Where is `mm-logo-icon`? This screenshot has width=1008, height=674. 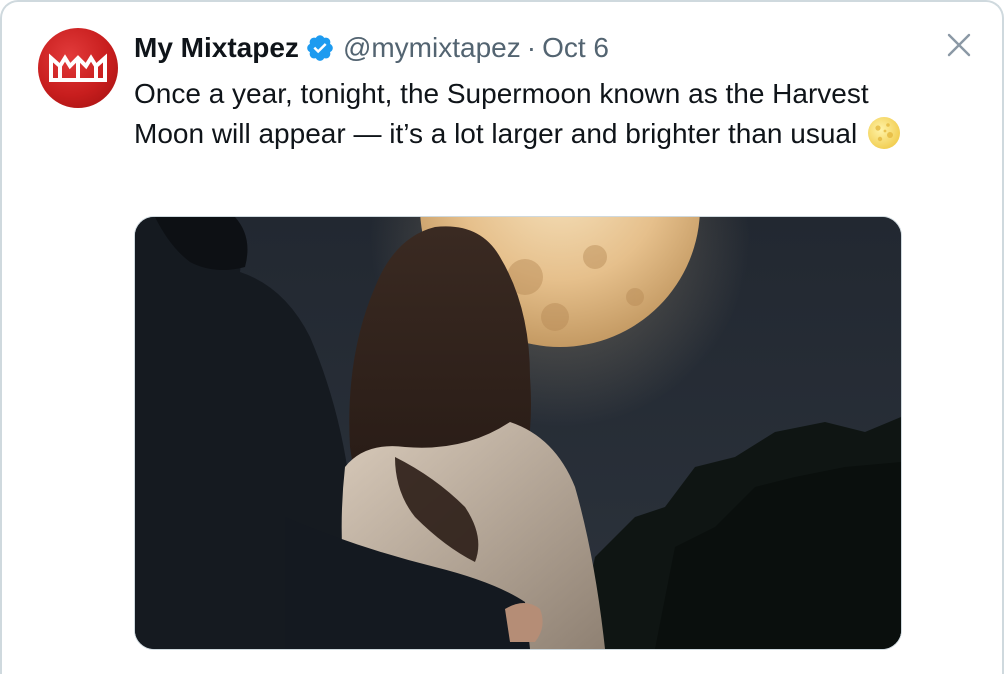 mm-logo-icon is located at coordinates (78, 67).